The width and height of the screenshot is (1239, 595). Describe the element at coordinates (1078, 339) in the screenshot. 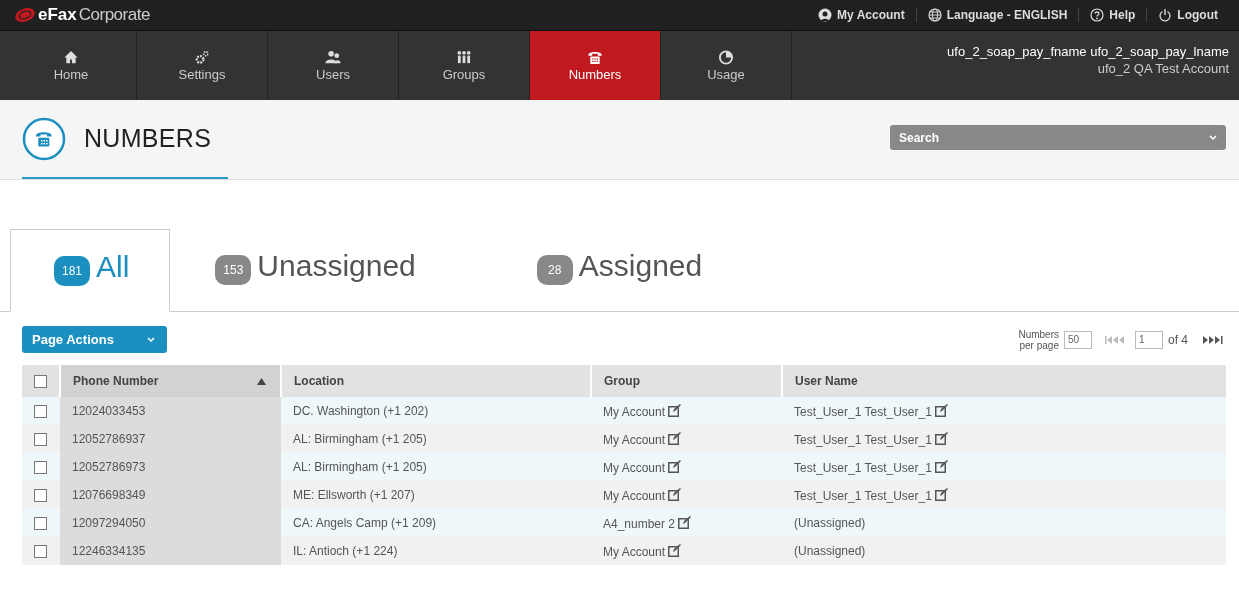

I see `per-page-field: 50` at that location.